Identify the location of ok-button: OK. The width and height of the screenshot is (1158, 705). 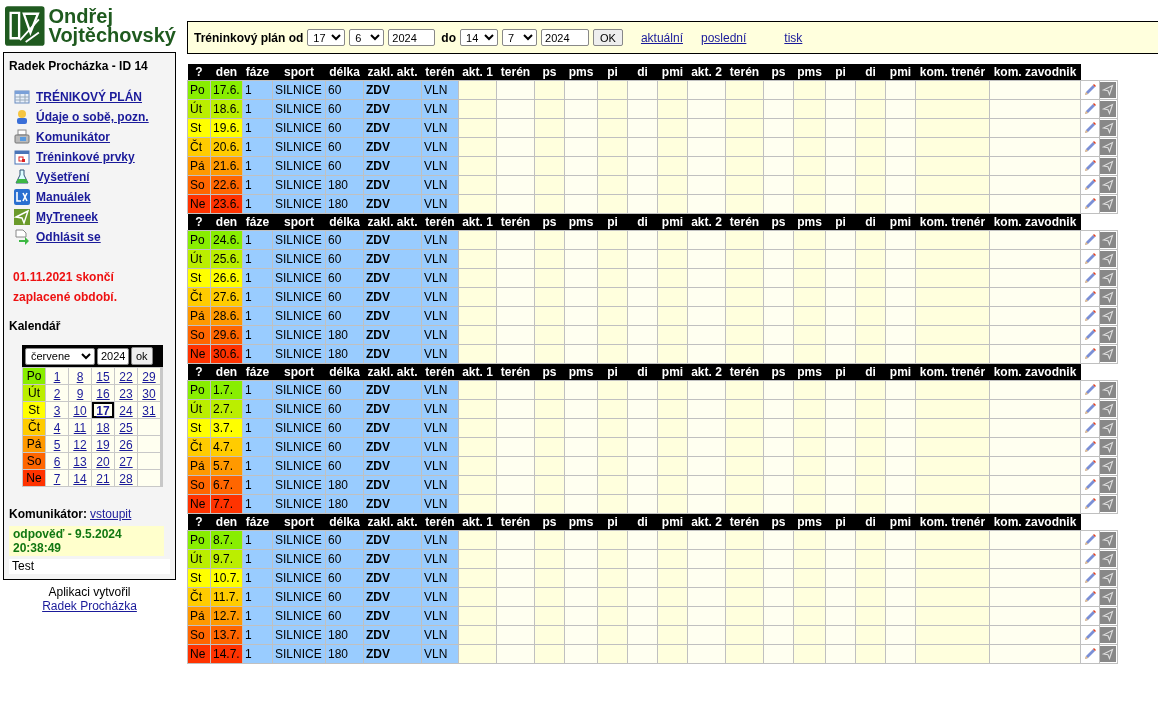
(608, 37).